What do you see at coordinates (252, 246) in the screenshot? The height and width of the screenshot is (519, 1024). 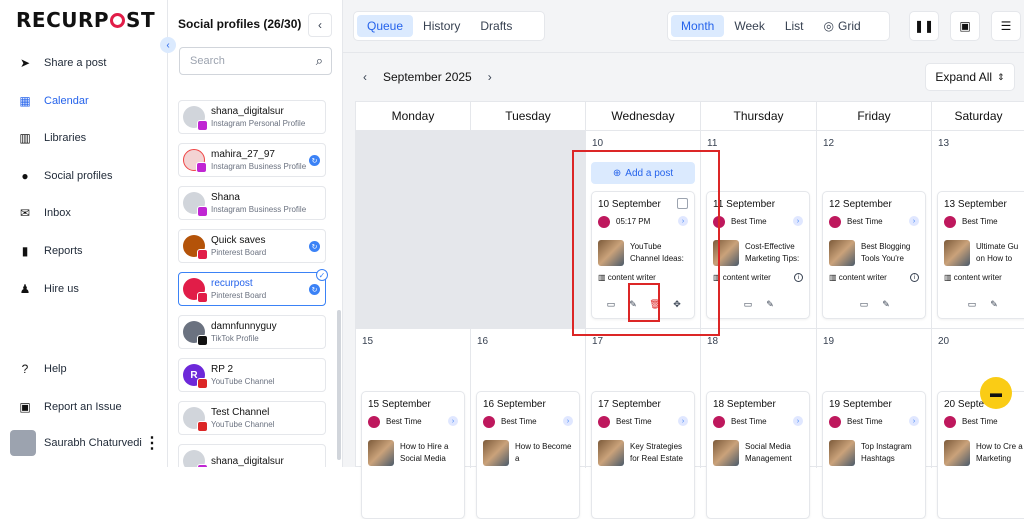 I see `profile-card: Quick saves Pinterest Board ↻` at bounding box center [252, 246].